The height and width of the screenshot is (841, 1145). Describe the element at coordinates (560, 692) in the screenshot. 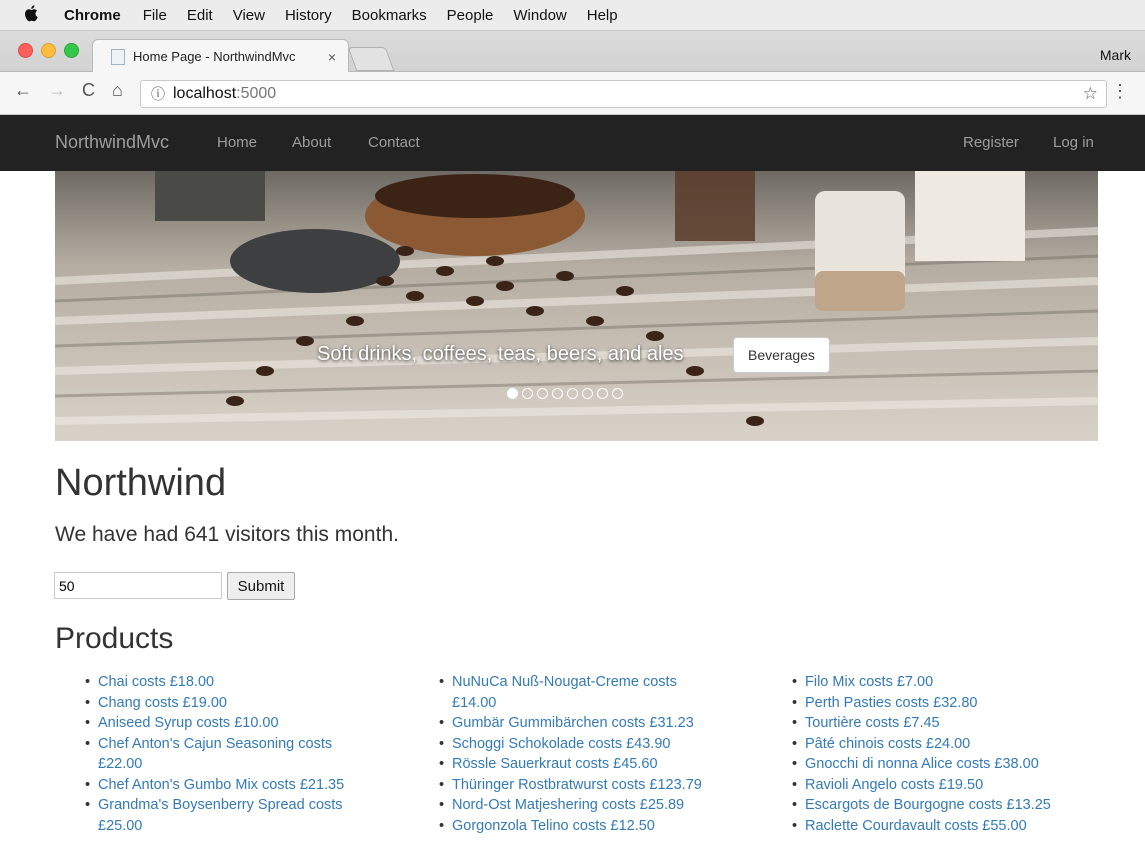

I see `product-link: NuNuCa Nuß-Nougat-Creme costs £14.00` at that location.